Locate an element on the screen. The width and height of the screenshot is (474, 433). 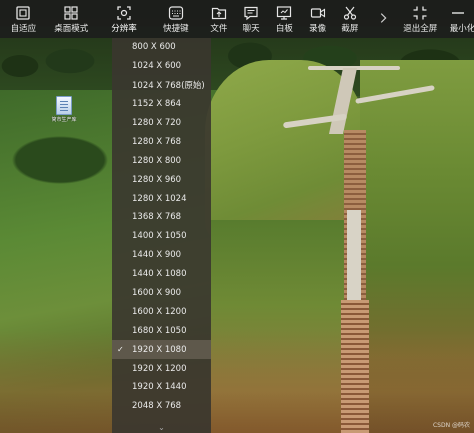
exit-fullscreen-label: 退出全屏 is located at coordinates (420, 29).